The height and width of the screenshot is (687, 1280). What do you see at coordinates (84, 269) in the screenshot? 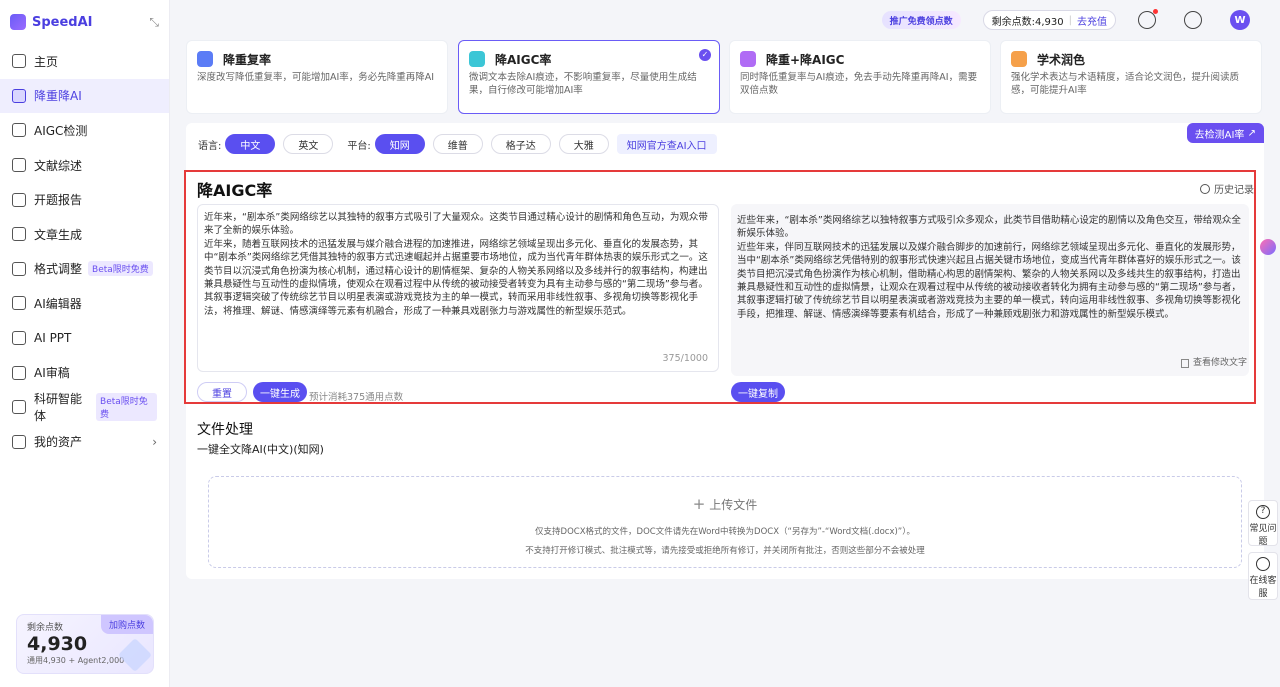
I see `sidebar-item: 格式调整 Beta限时免费` at bounding box center [84, 269].